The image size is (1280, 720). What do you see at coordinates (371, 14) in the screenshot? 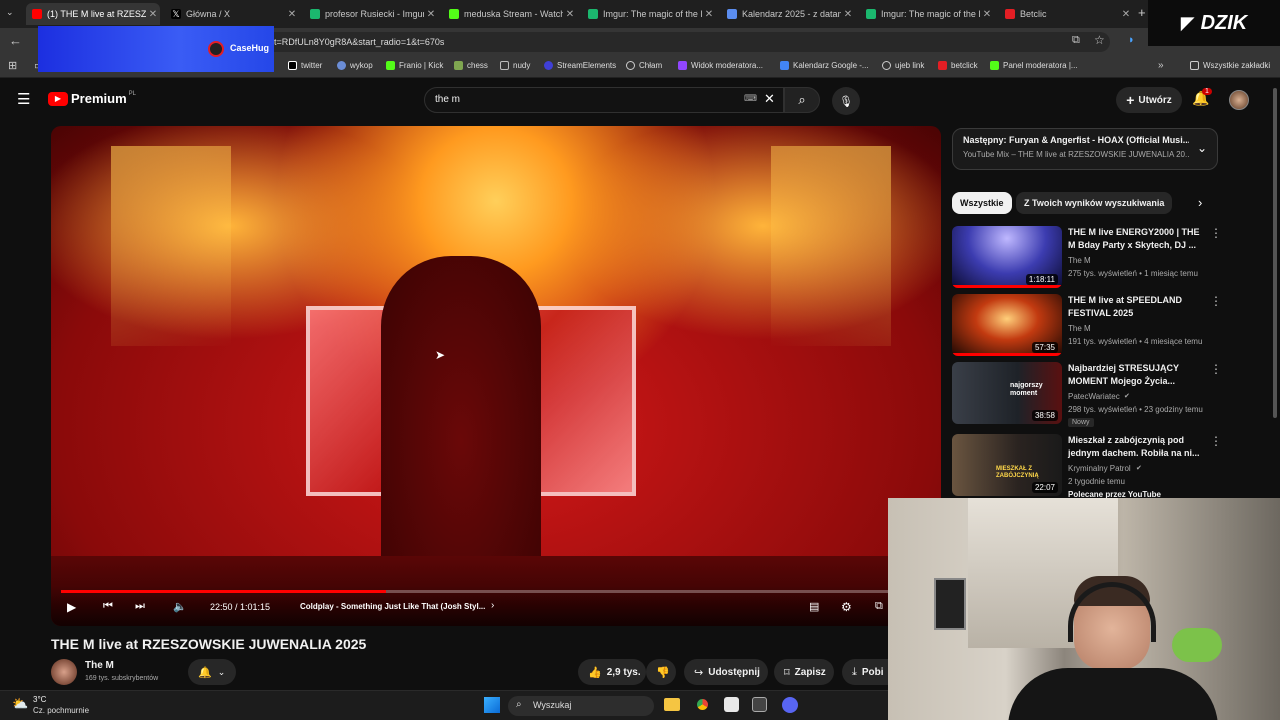
I see `tab-imgur: profesor Rusiecki - Imgur ✕` at bounding box center [371, 14].